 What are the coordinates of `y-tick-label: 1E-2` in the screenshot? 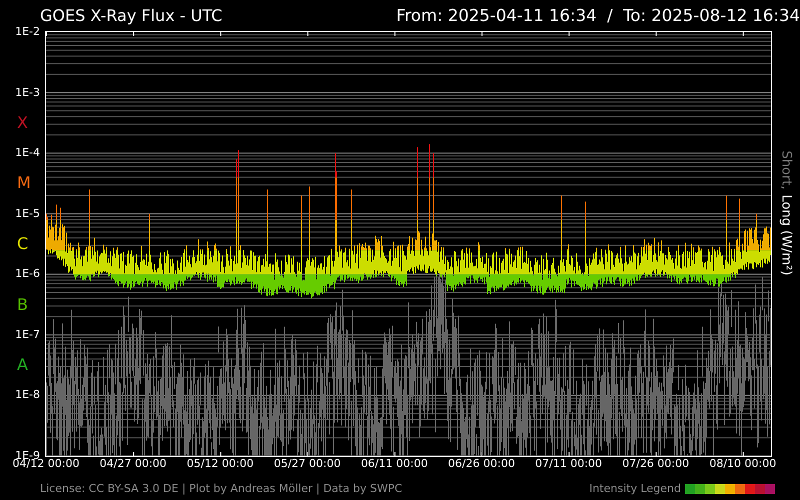 It's located at (27, 32).